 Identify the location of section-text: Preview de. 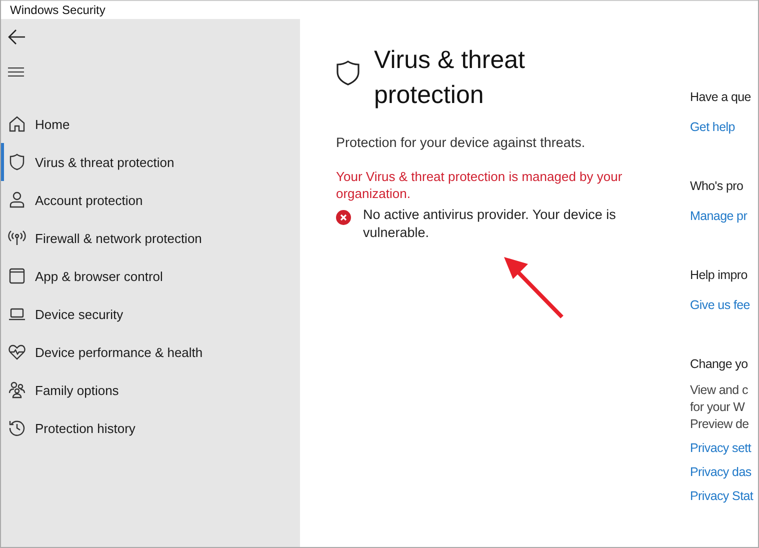
(720, 424).